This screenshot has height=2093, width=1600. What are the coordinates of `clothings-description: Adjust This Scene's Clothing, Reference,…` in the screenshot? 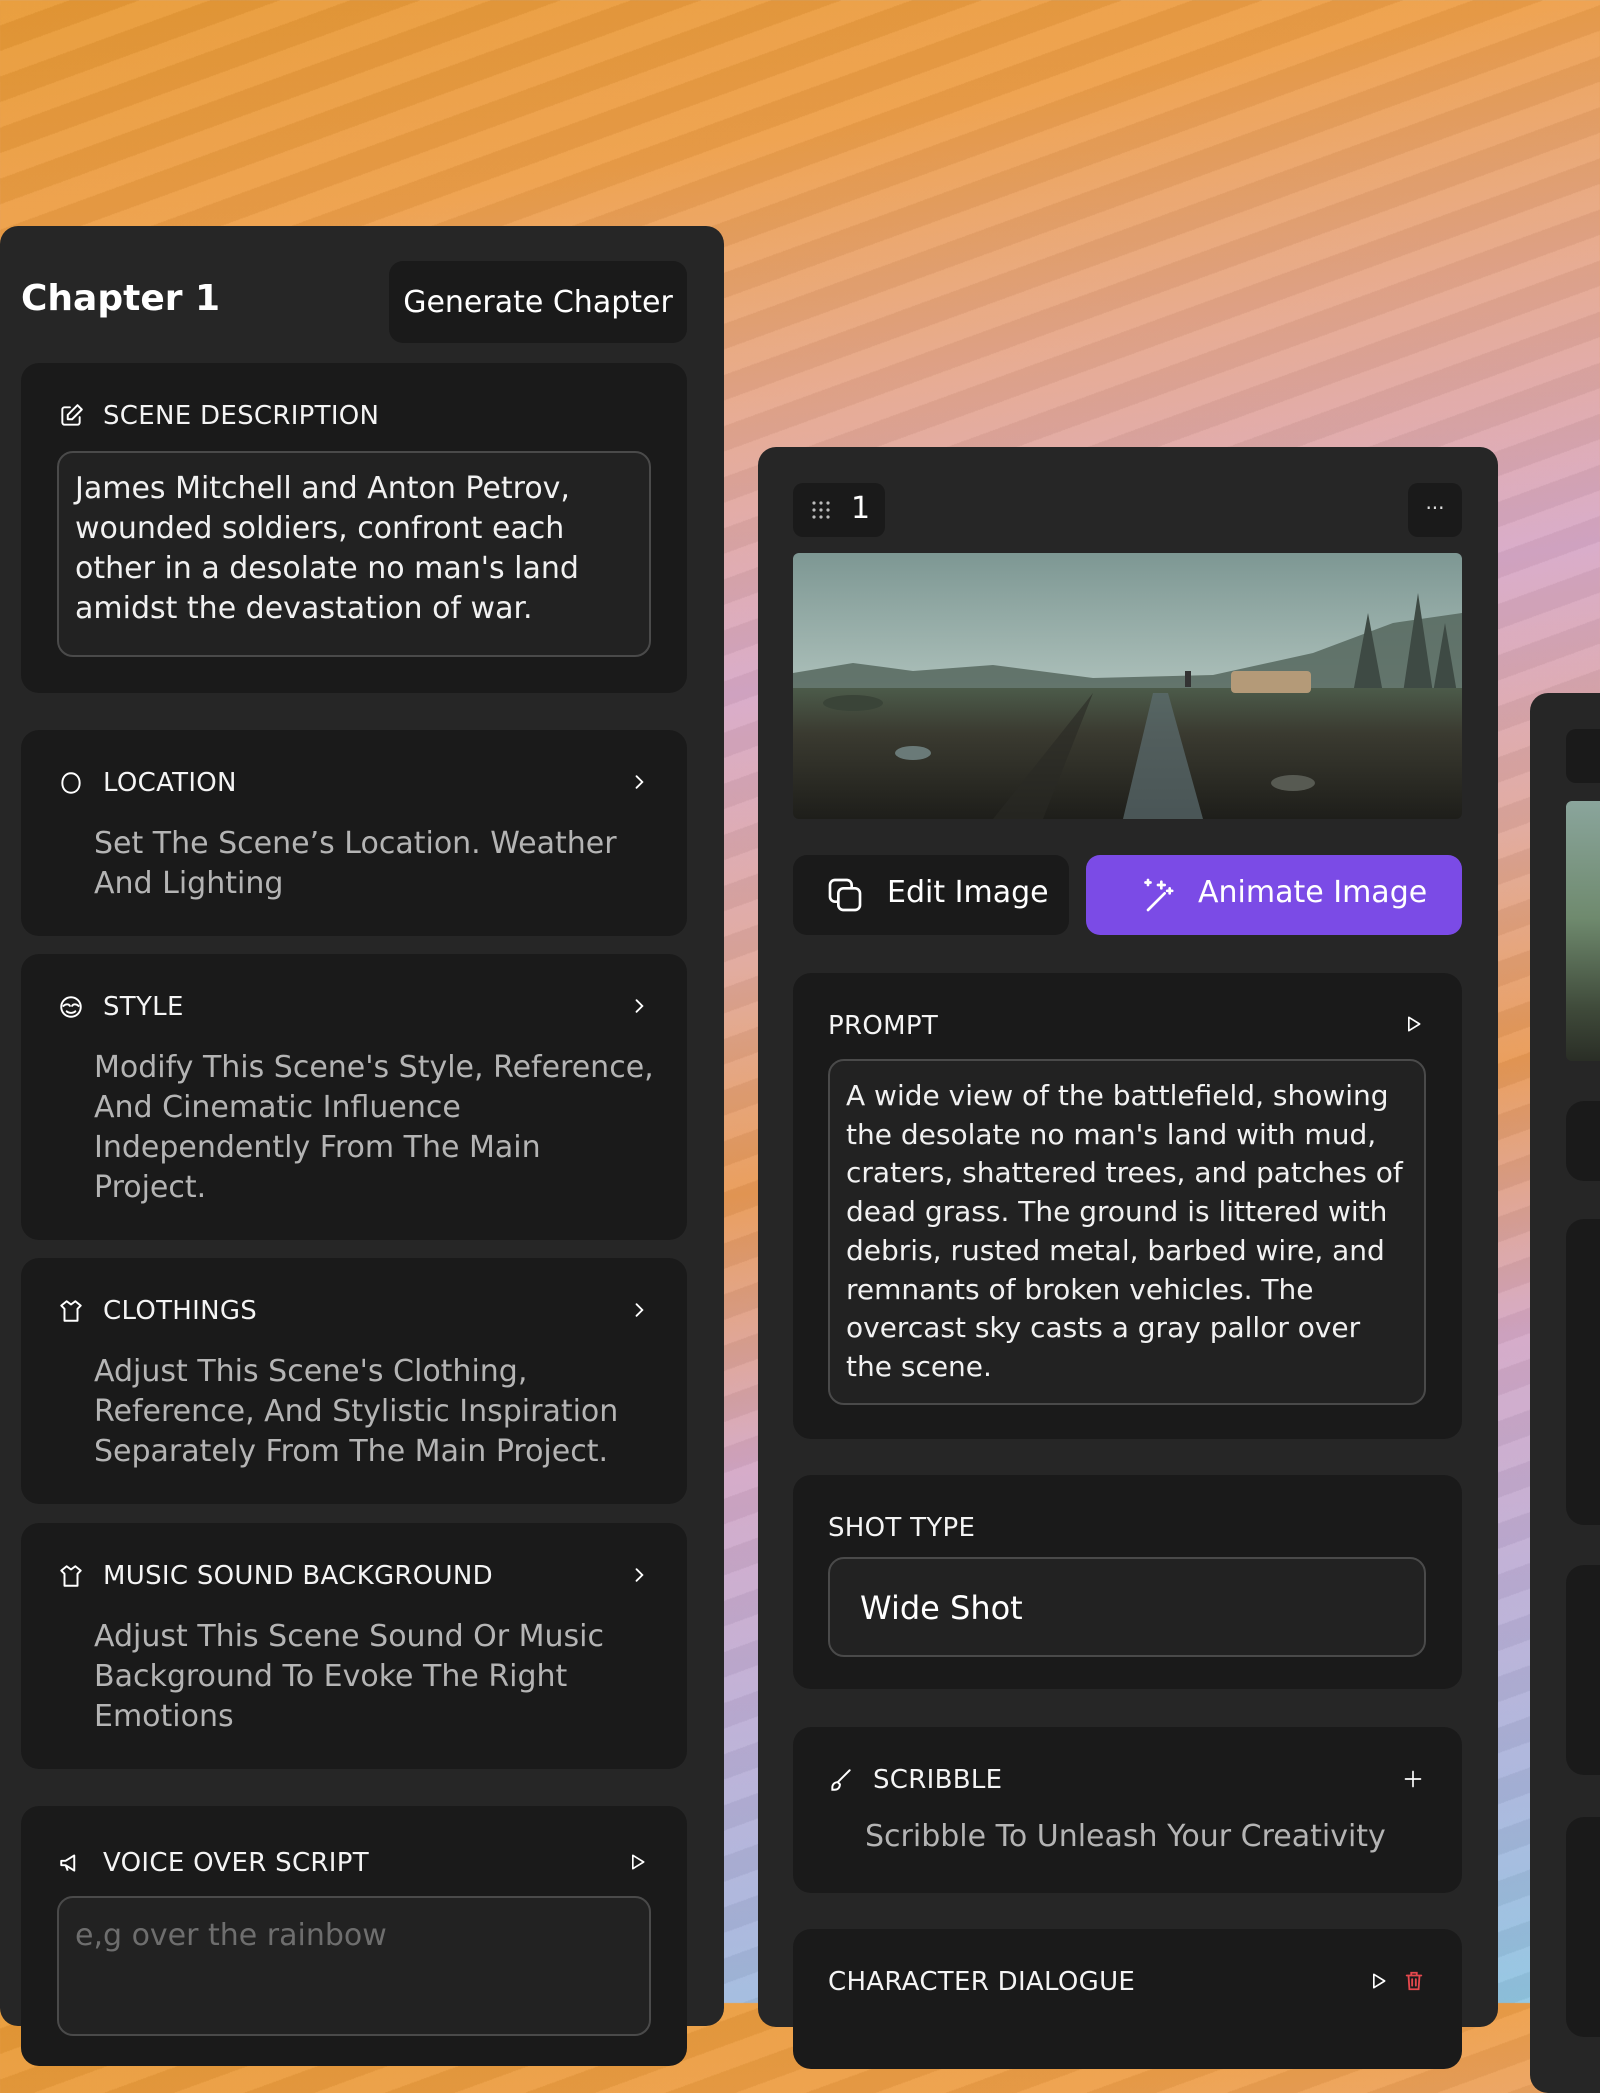 It's located at (356, 1411).